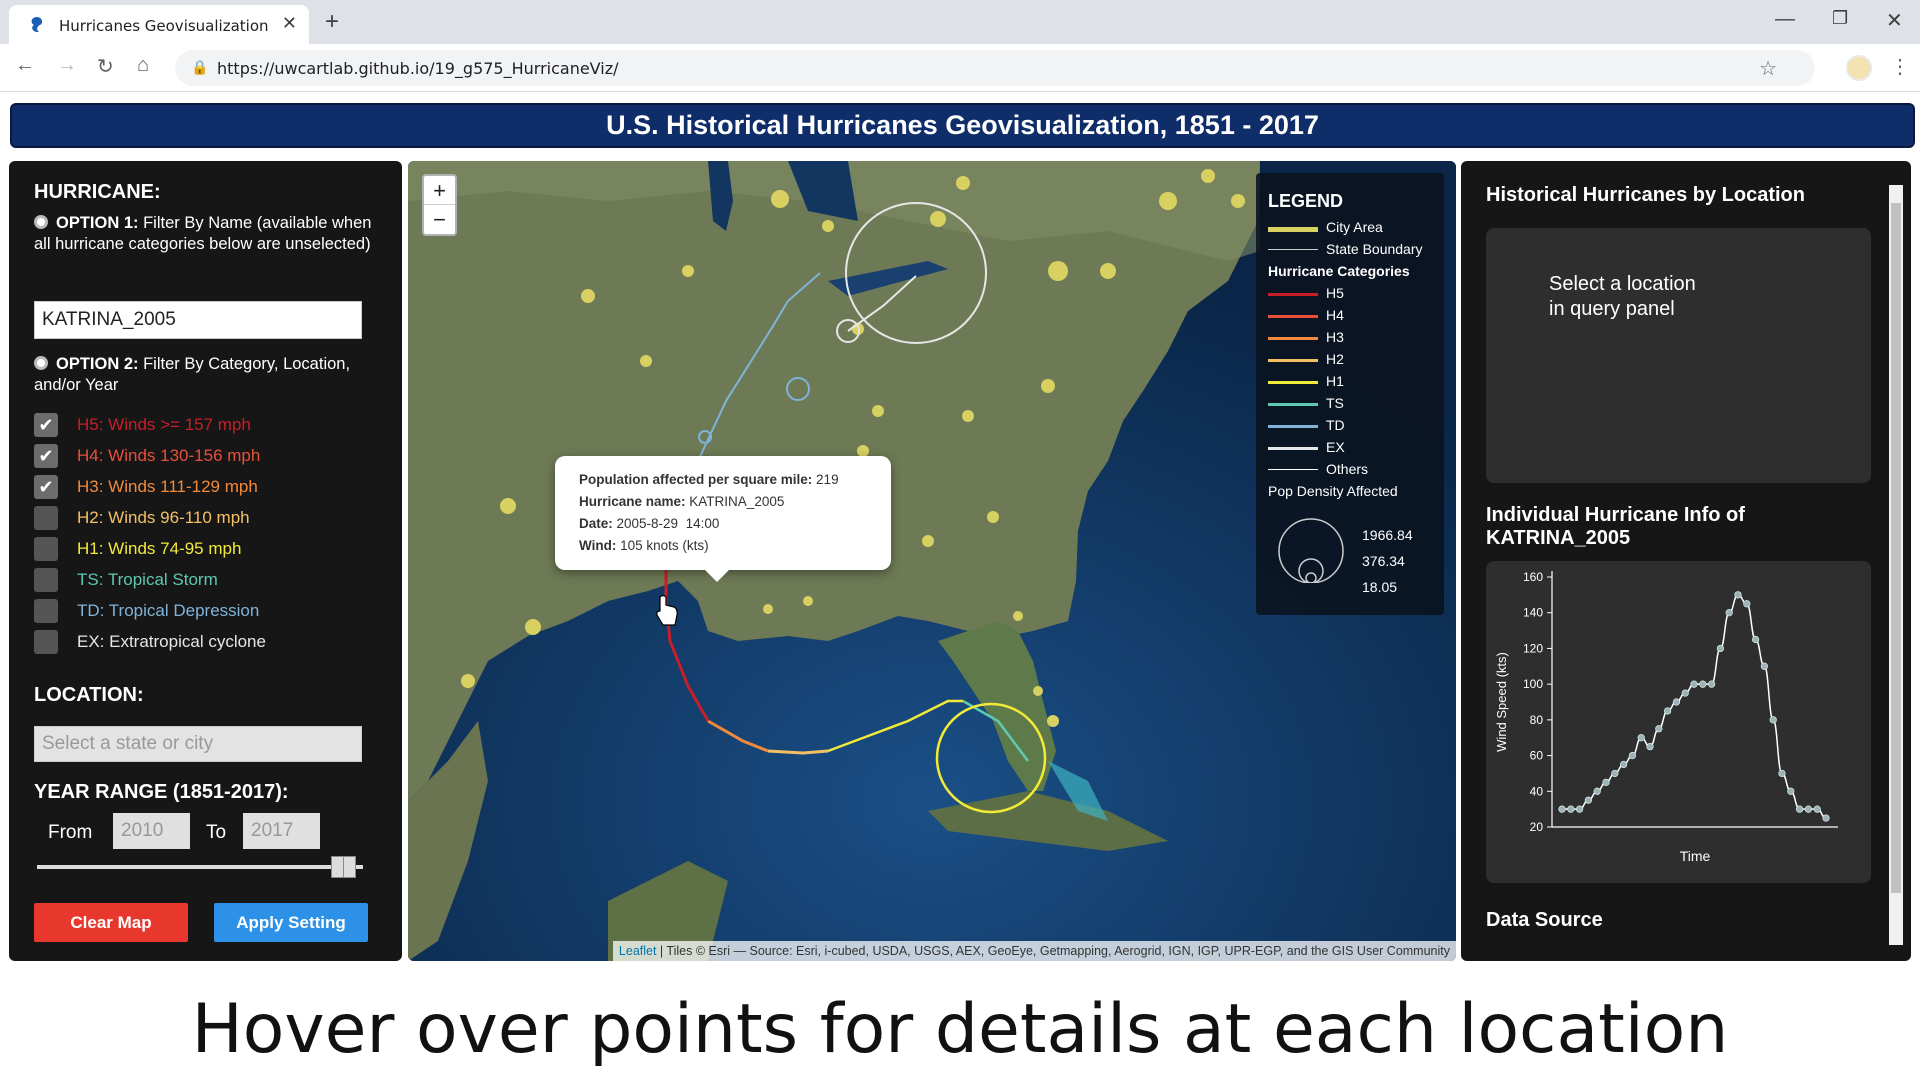  I want to click on bookmark-star-icon: ☆, so click(1768, 68).